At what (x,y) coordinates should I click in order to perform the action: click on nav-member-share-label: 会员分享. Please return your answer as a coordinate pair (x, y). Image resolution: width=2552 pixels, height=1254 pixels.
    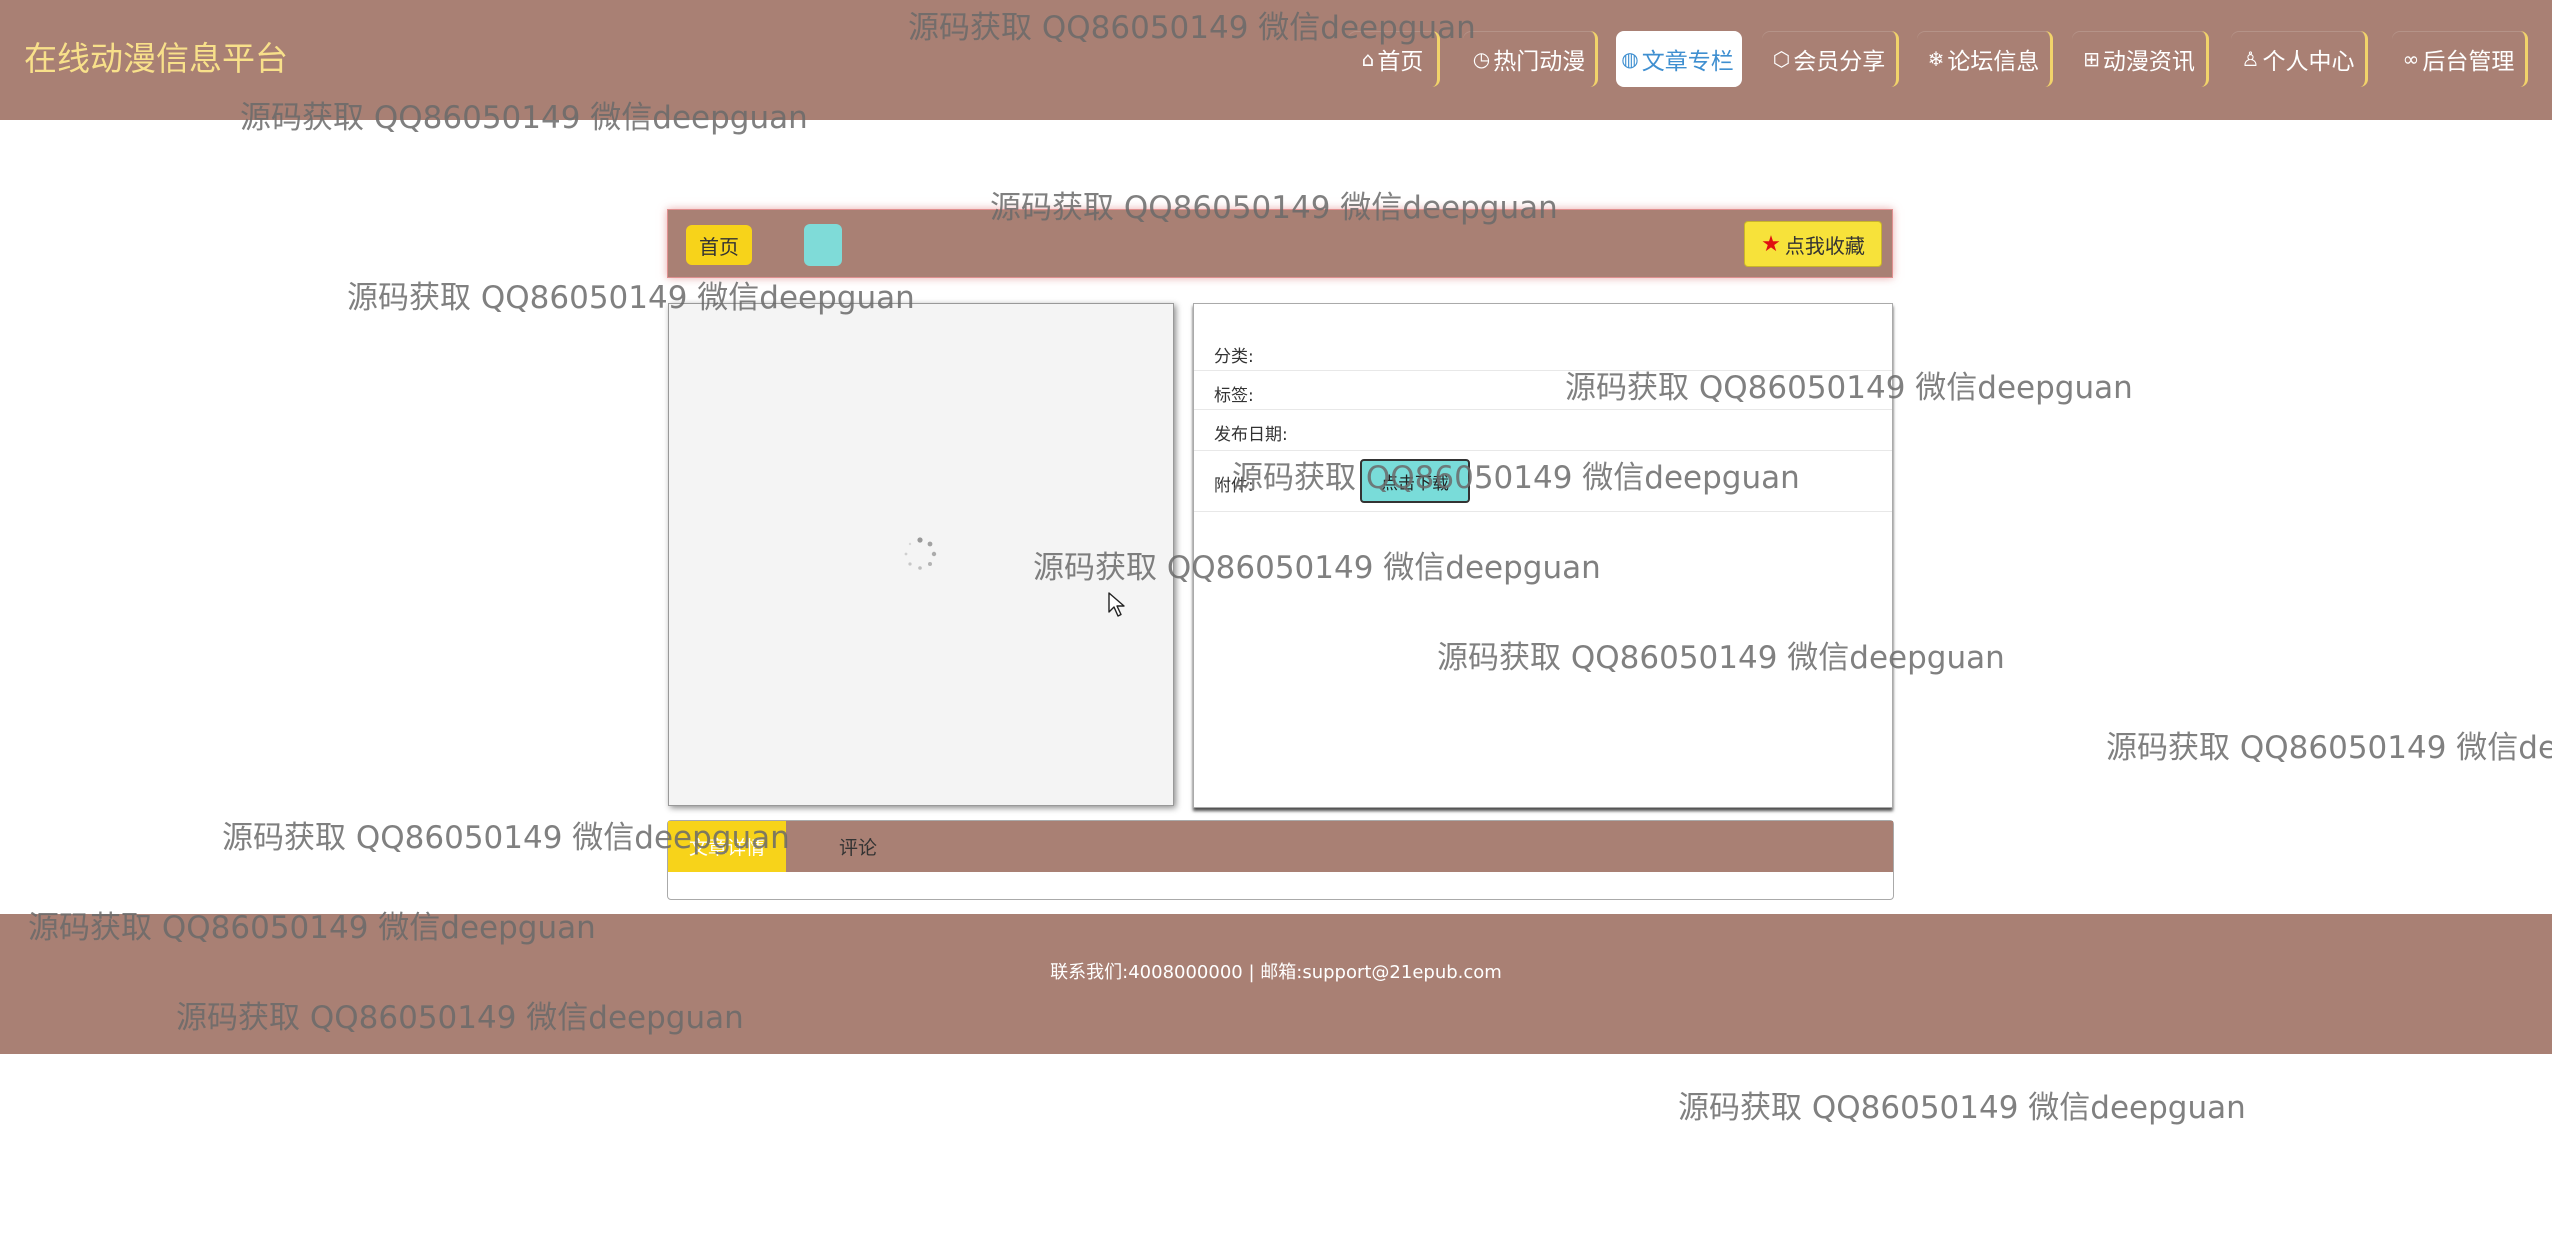
    Looking at the image, I should click on (1839, 62).